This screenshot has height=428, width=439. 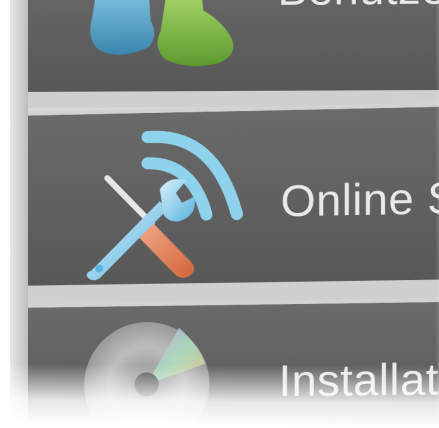 What do you see at coordinates (360, 201) in the screenshot?
I see `tile-label-online-service: Online S` at bounding box center [360, 201].